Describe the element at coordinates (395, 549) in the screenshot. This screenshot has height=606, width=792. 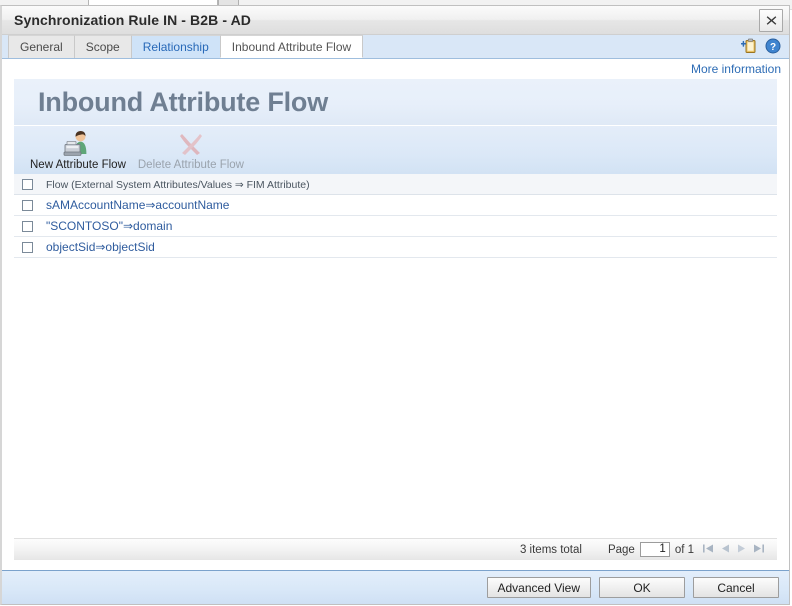
I see `pagination-bar: 3 items total Page of 1` at that location.